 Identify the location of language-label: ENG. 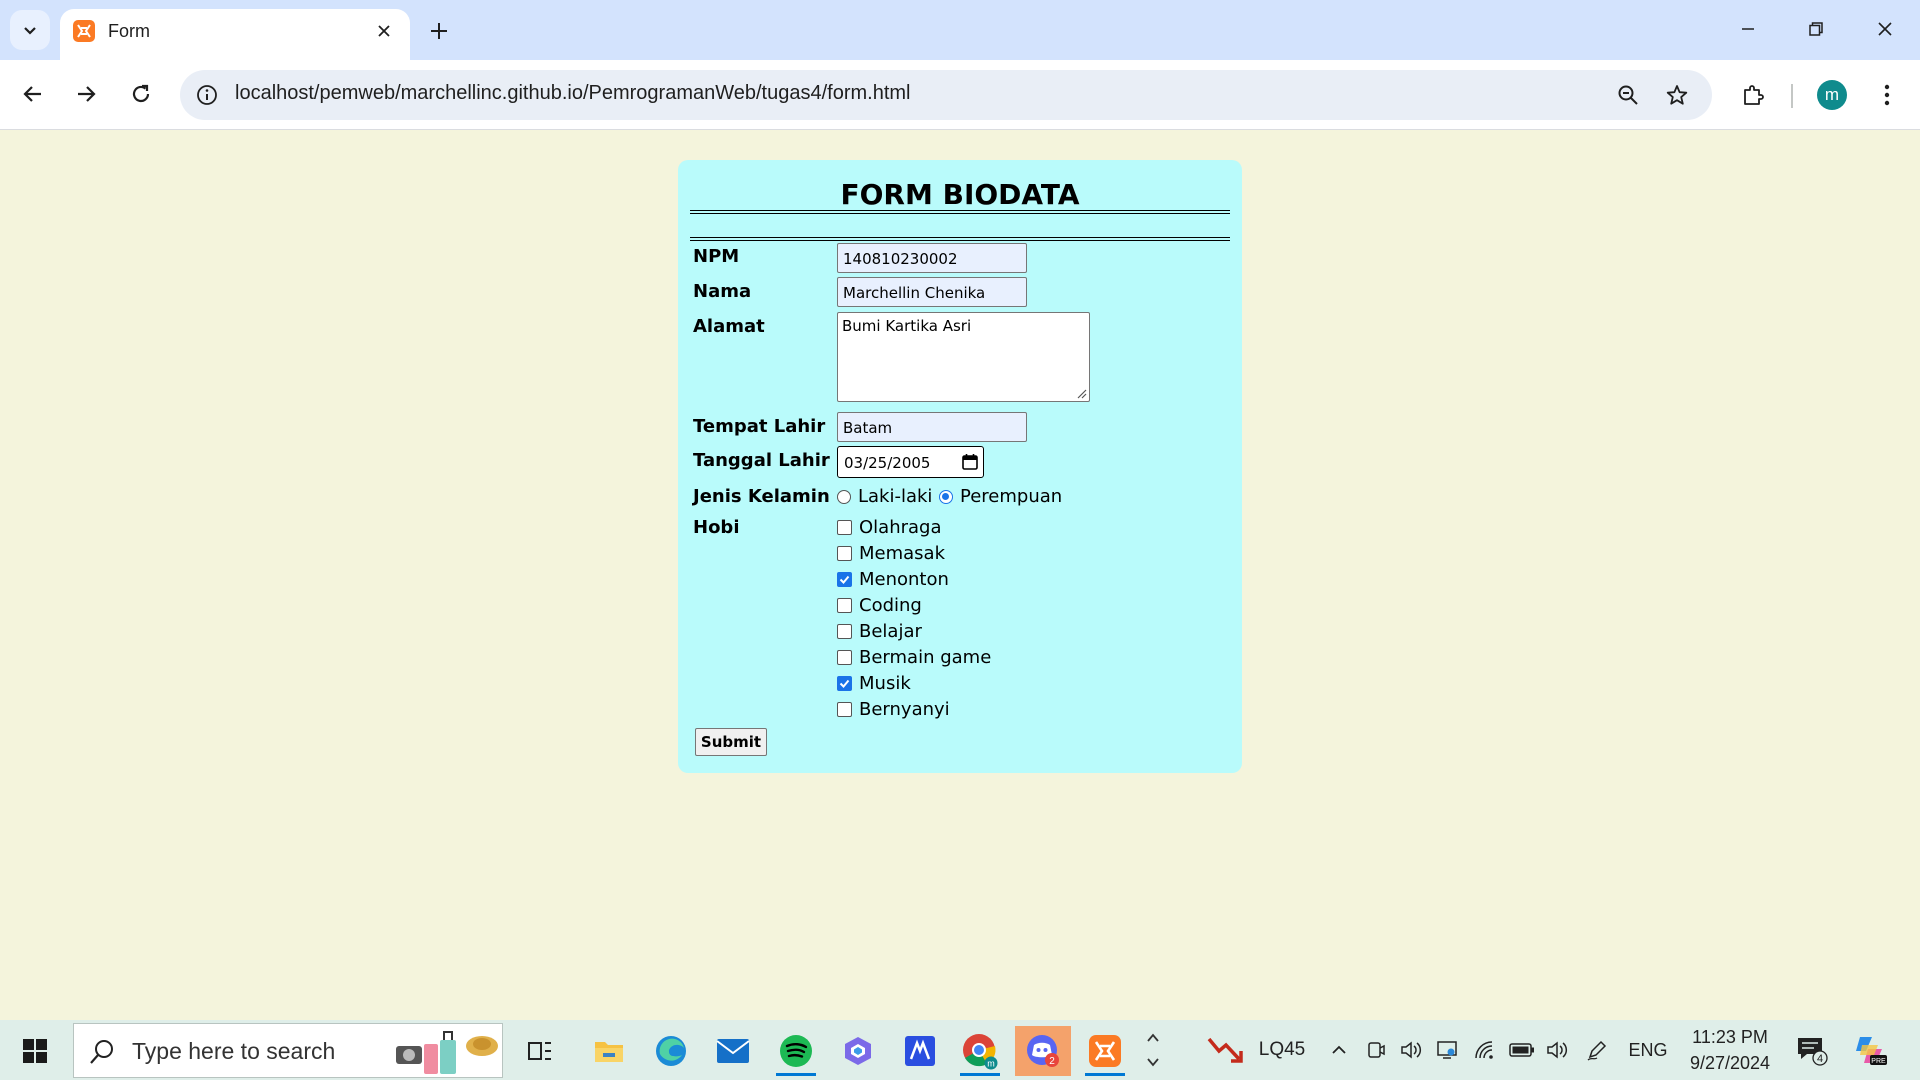
(1648, 1049).